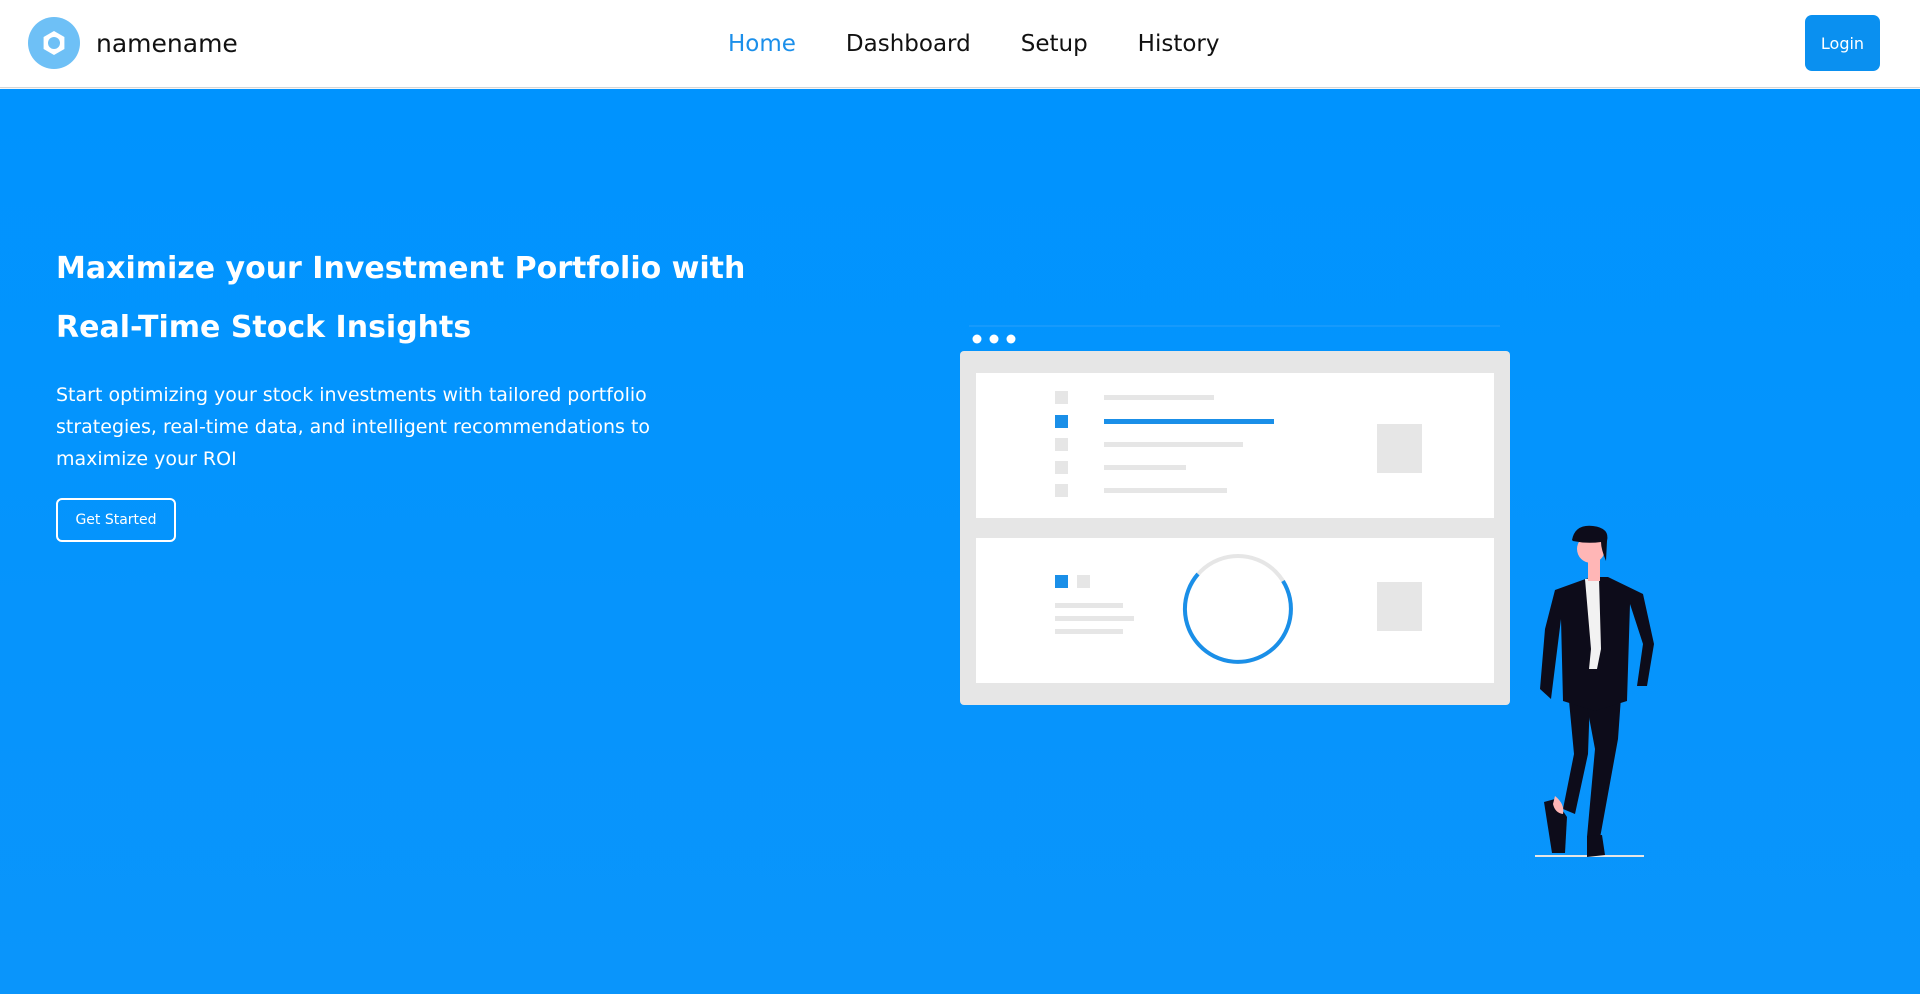  Describe the element at coordinates (762, 44) in the screenshot. I see `nav-item-home: Home` at that location.